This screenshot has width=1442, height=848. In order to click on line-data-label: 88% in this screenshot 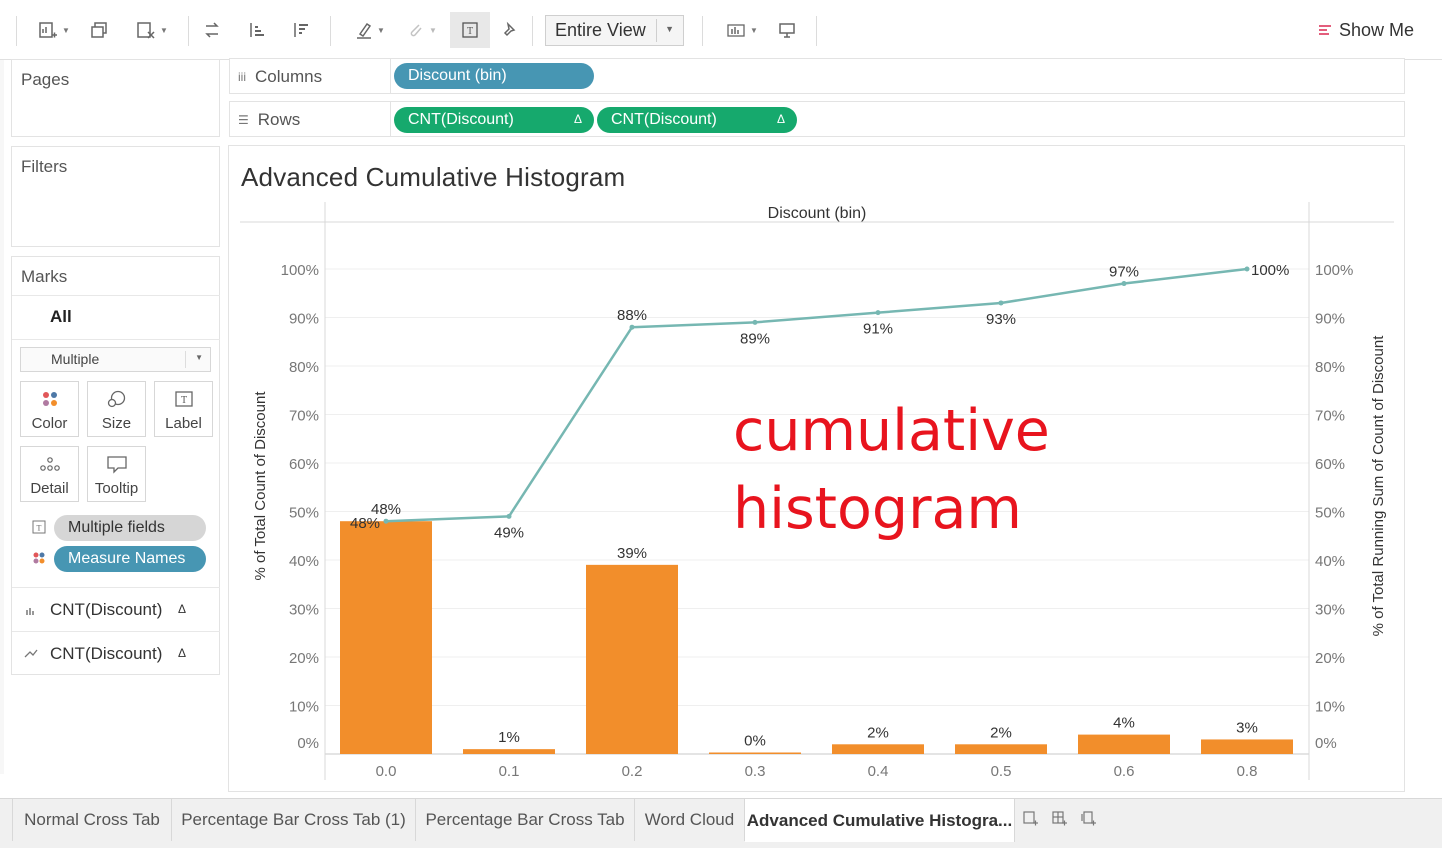, I will do `click(632, 315)`.